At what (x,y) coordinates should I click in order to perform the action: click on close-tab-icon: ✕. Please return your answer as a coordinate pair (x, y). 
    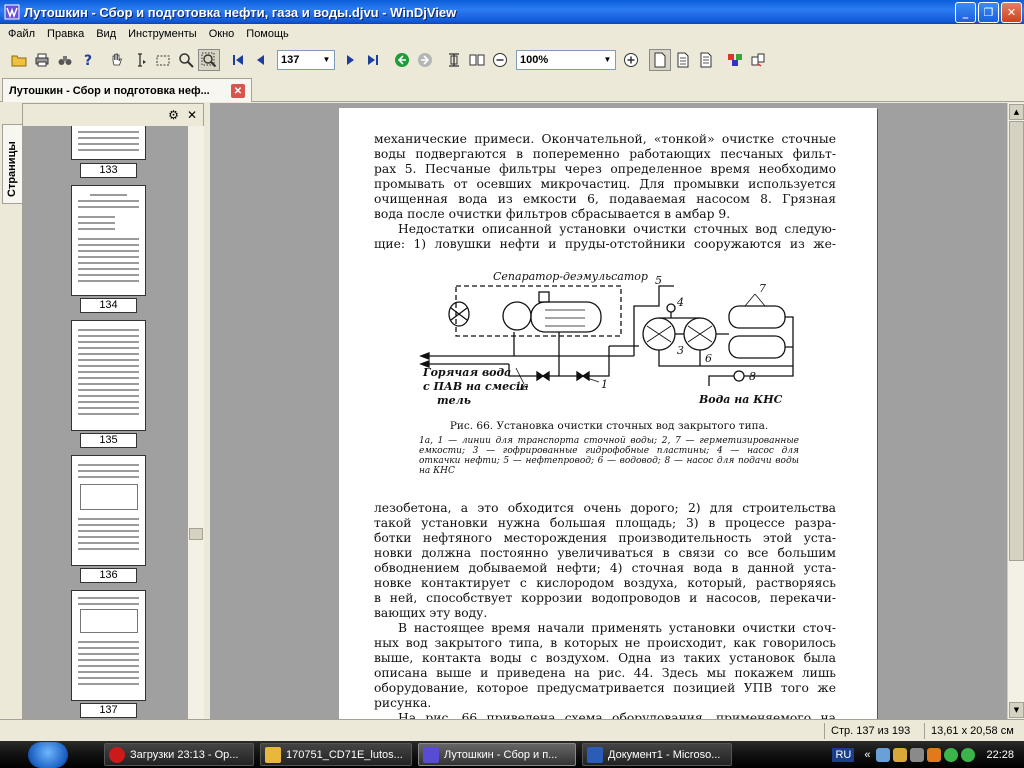
    Looking at the image, I should click on (238, 91).